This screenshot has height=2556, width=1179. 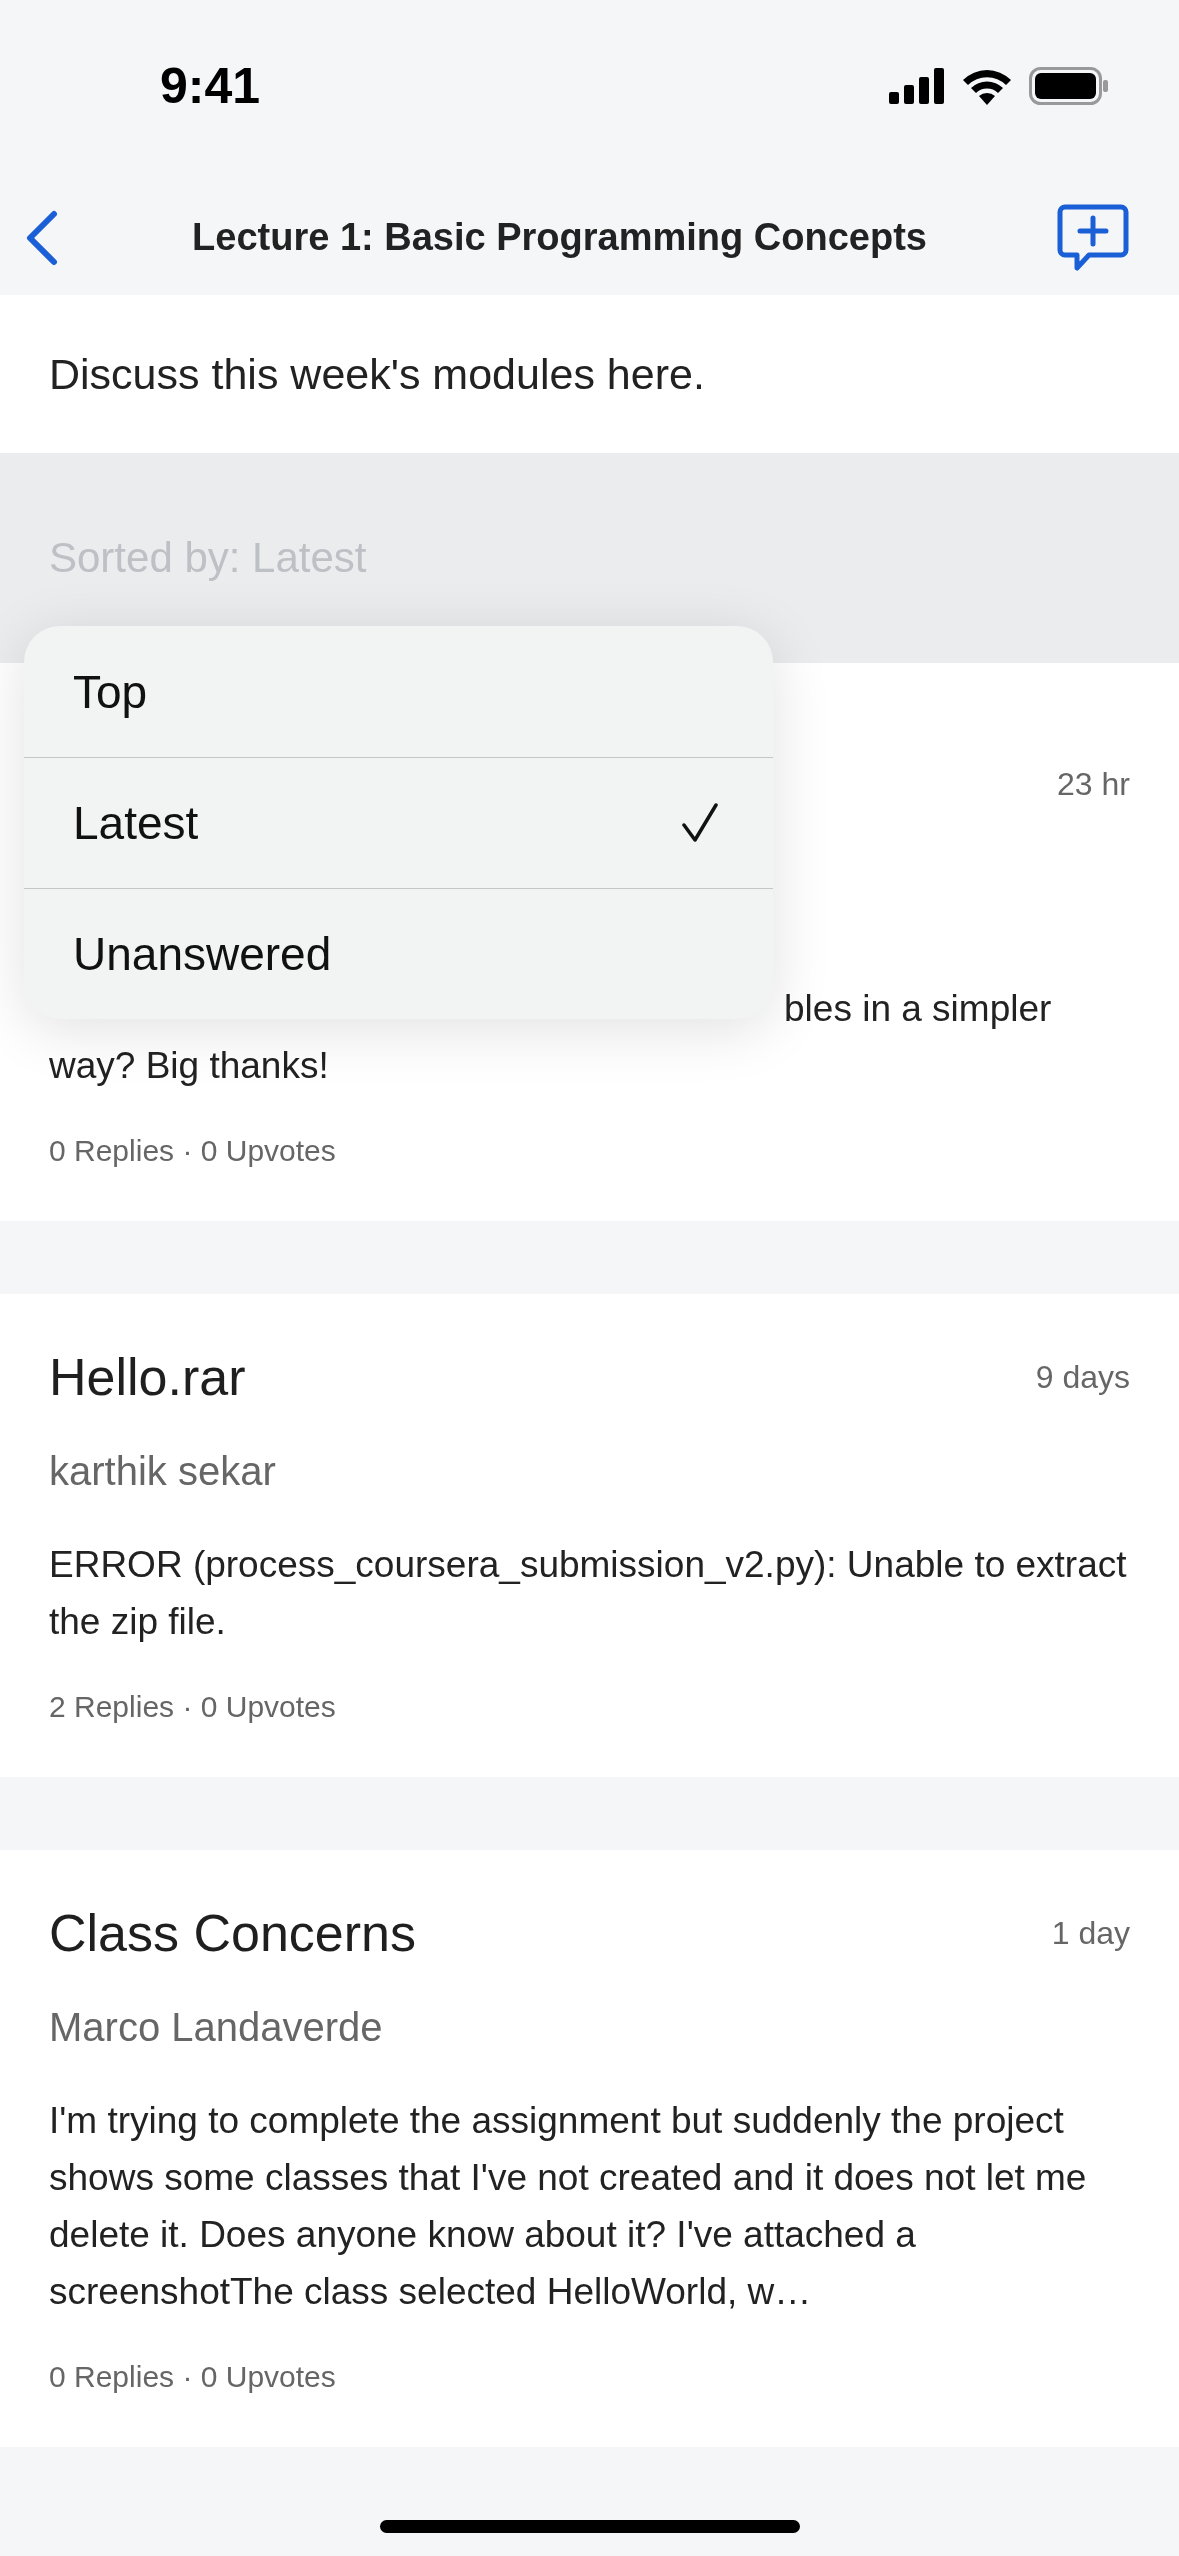 I want to click on post-body: ERROR (process_coursera_submission_v2.py): Unable to extract the zip file., so click(x=588, y=1593).